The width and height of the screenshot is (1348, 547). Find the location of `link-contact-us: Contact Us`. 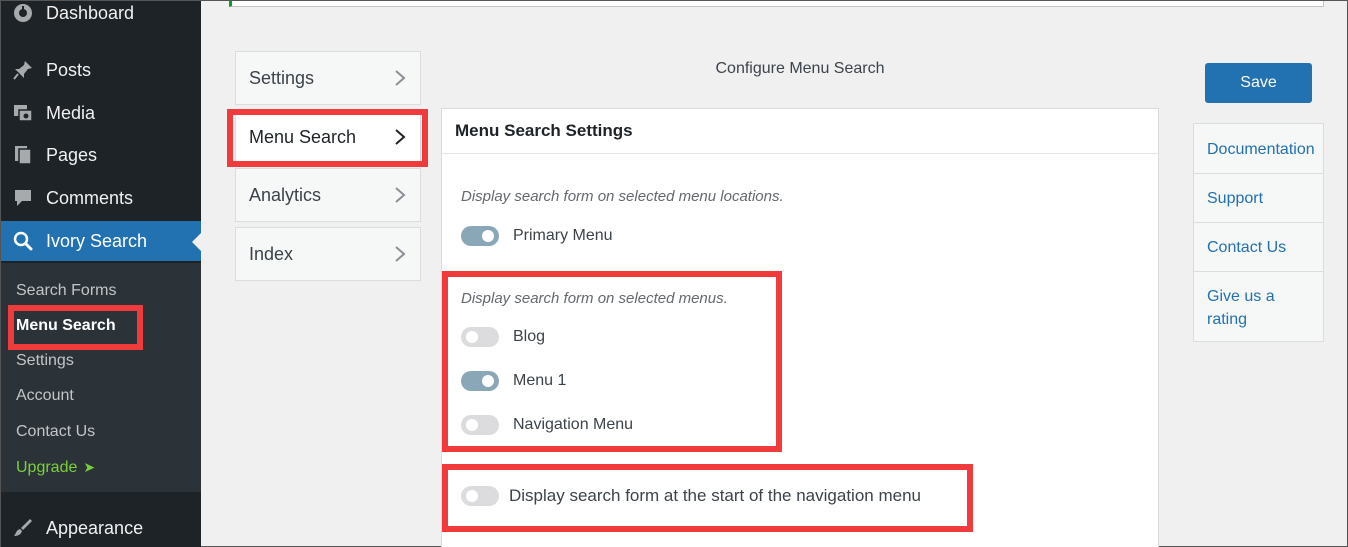

link-contact-us: Contact Us is located at coordinates (1258, 247).